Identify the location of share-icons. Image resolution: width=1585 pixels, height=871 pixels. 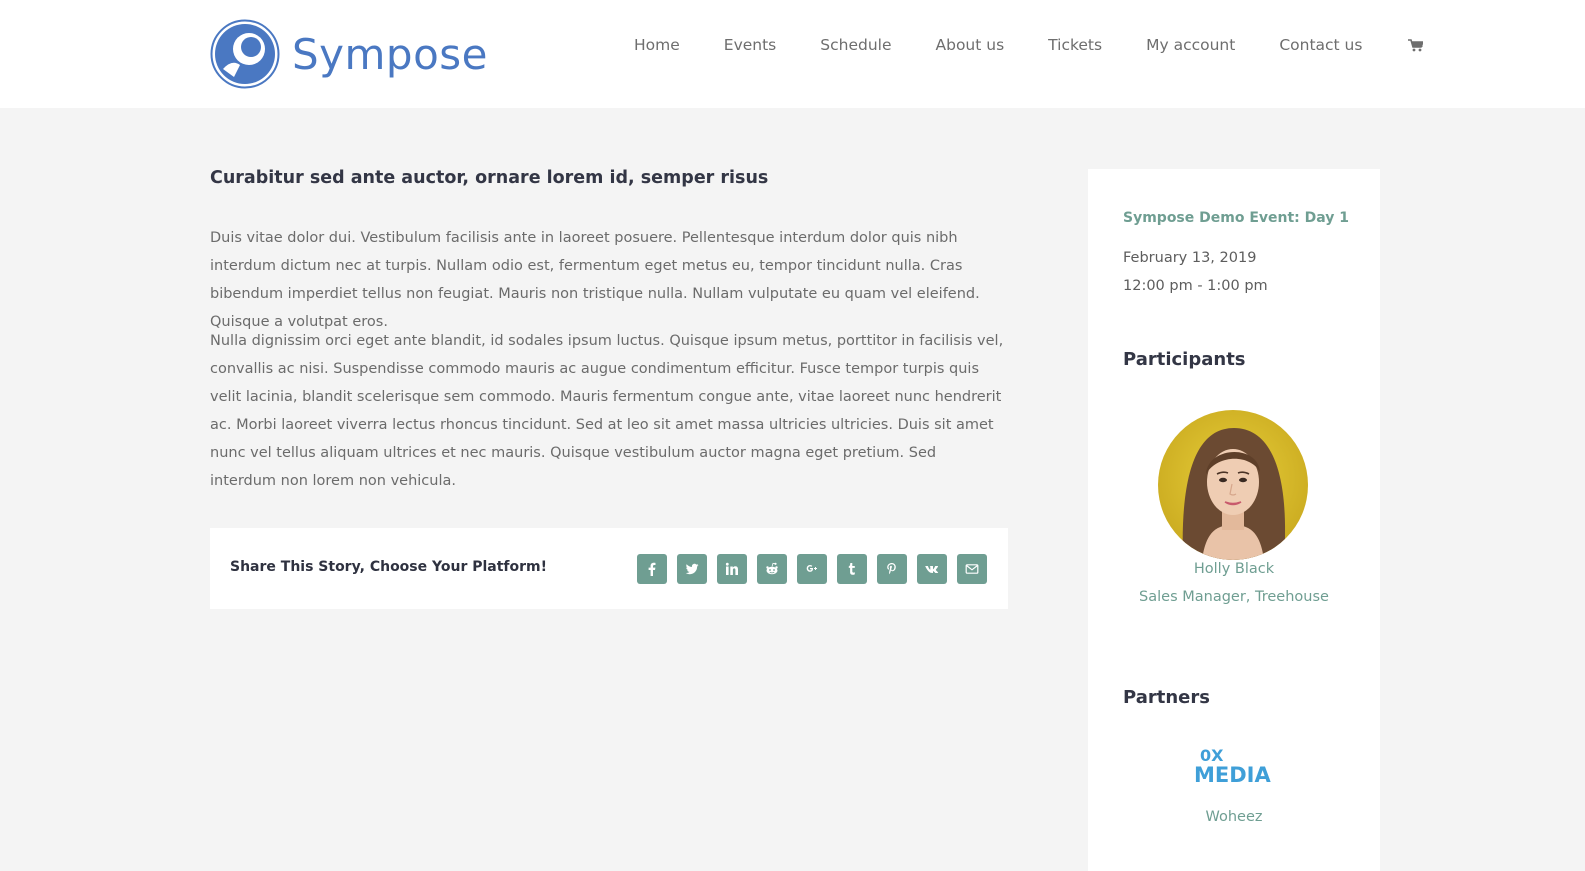
(817, 569).